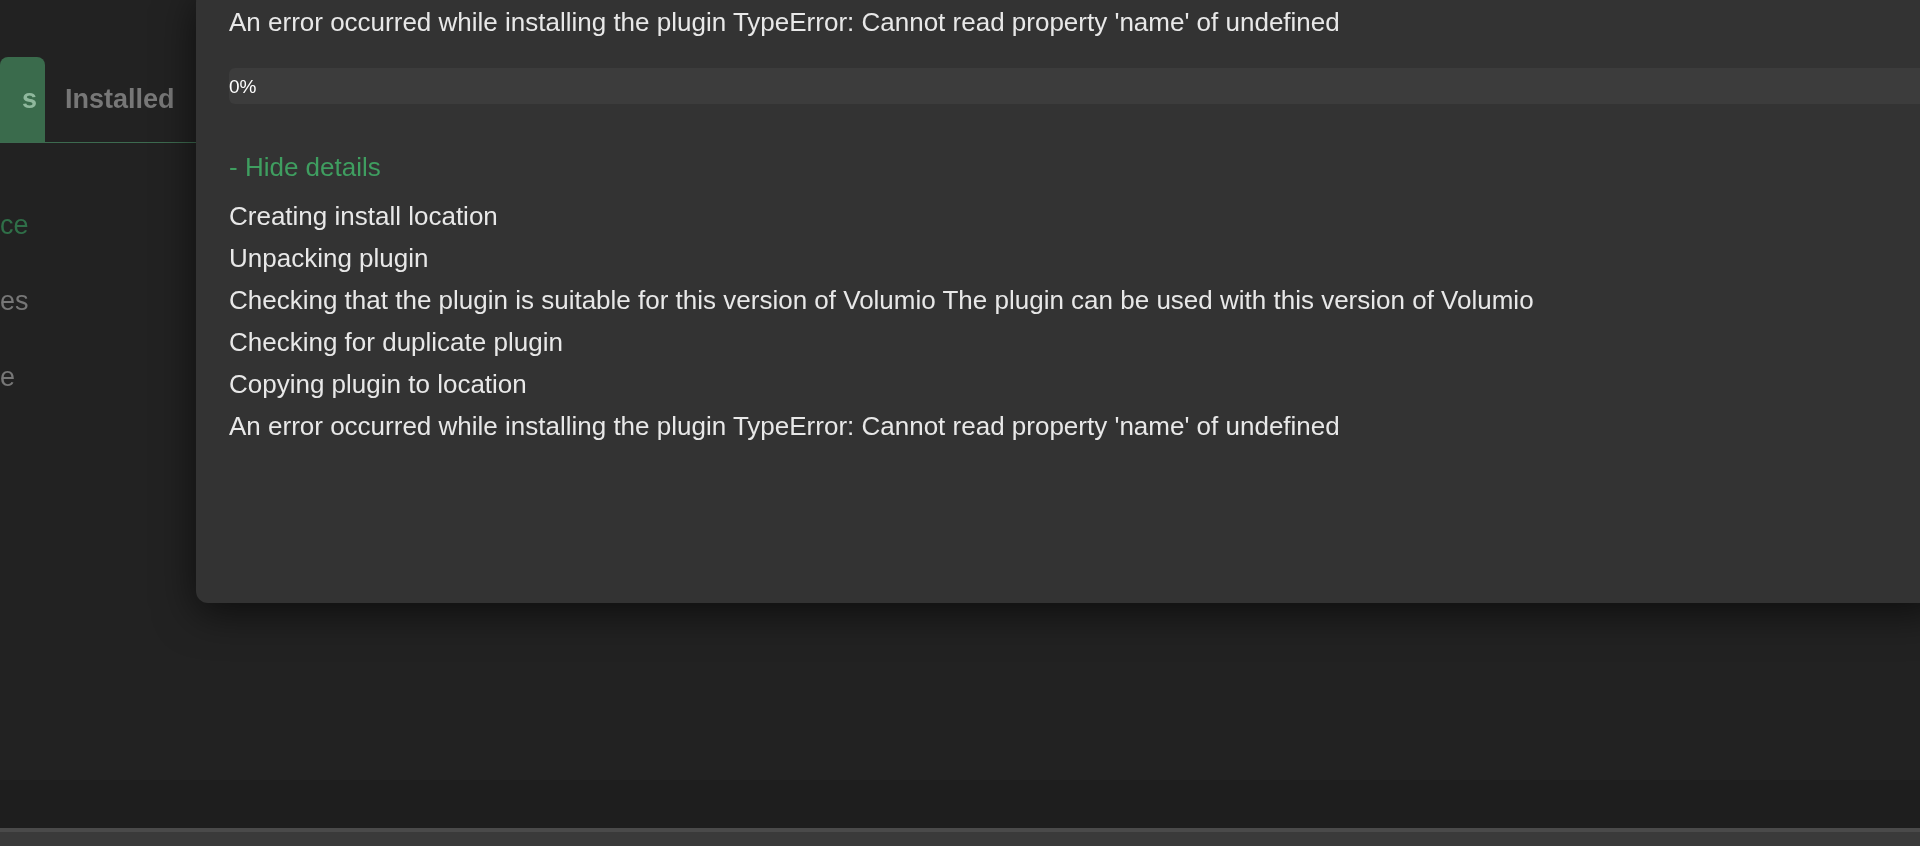  Describe the element at coordinates (378, 384) in the screenshot. I see `log-line: Copying plugin to location` at that location.